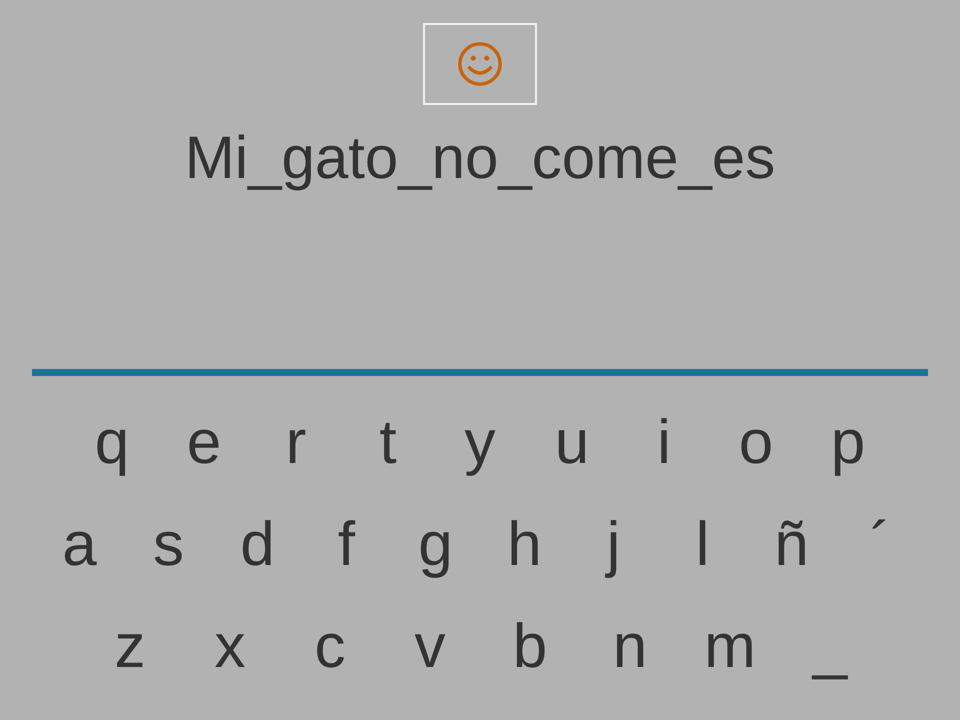 The height and width of the screenshot is (720, 960). I want to click on letter-key: m, so click(730, 647).